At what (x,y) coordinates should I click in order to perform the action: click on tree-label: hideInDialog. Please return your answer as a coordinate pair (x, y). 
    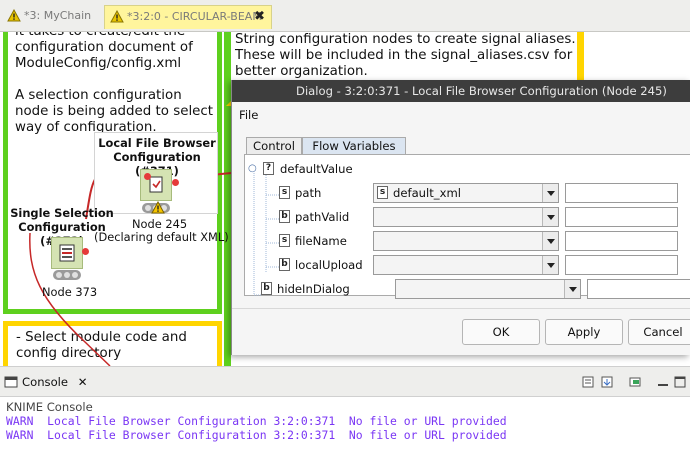
    Looking at the image, I should click on (313, 289).